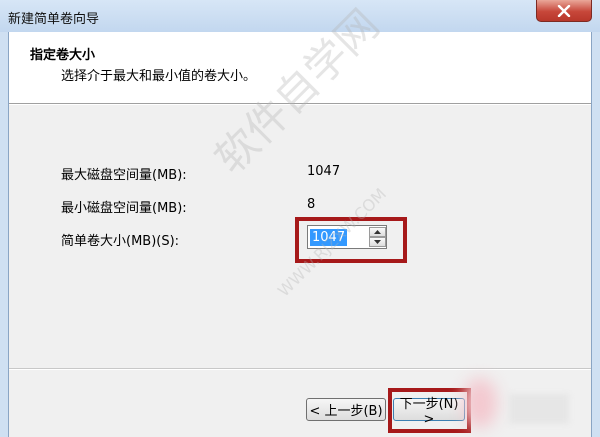  What do you see at coordinates (311, 204) in the screenshot?
I see `min-space-value: 8` at bounding box center [311, 204].